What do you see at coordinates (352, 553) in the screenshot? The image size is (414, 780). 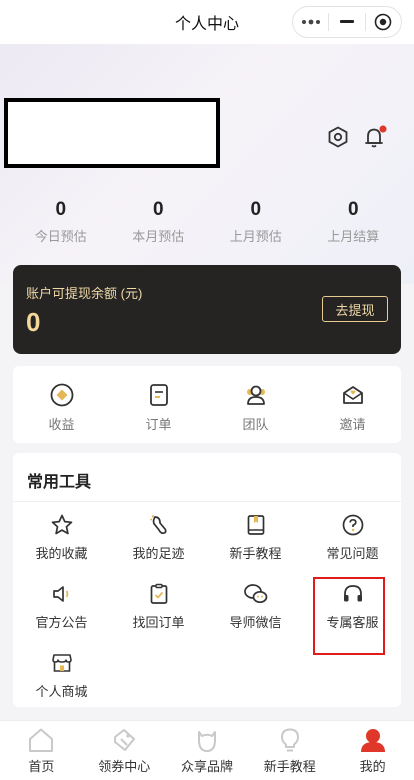 I see `tool-label: 常见问题` at bounding box center [352, 553].